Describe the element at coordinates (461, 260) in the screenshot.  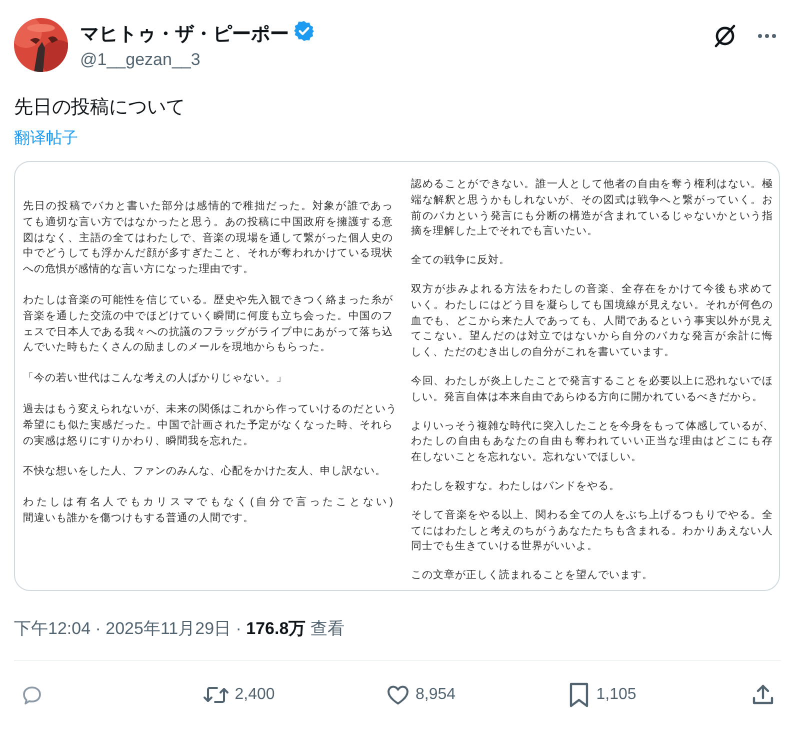
I see `document-paragraph: 全ての戦争に反対。` at that location.